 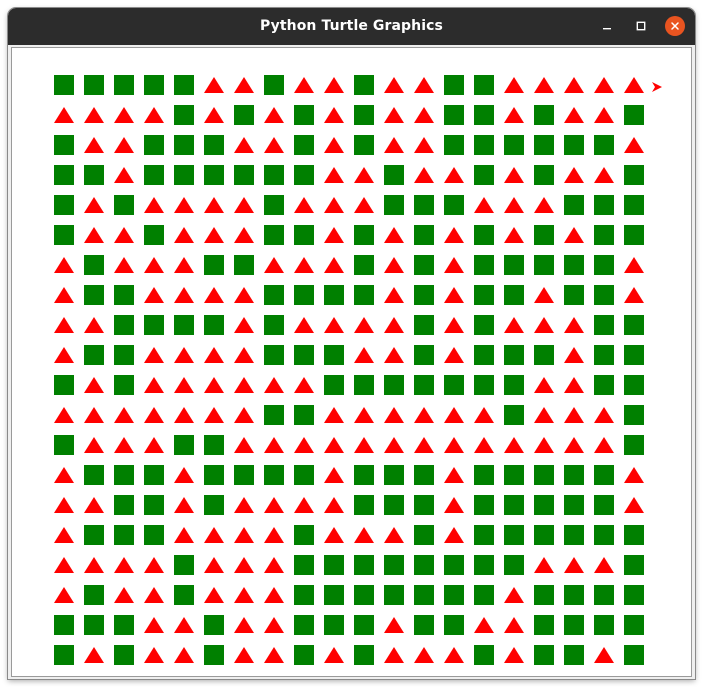 What do you see at coordinates (641, 26) in the screenshot?
I see `maximize-button` at bounding box center [641, 26].